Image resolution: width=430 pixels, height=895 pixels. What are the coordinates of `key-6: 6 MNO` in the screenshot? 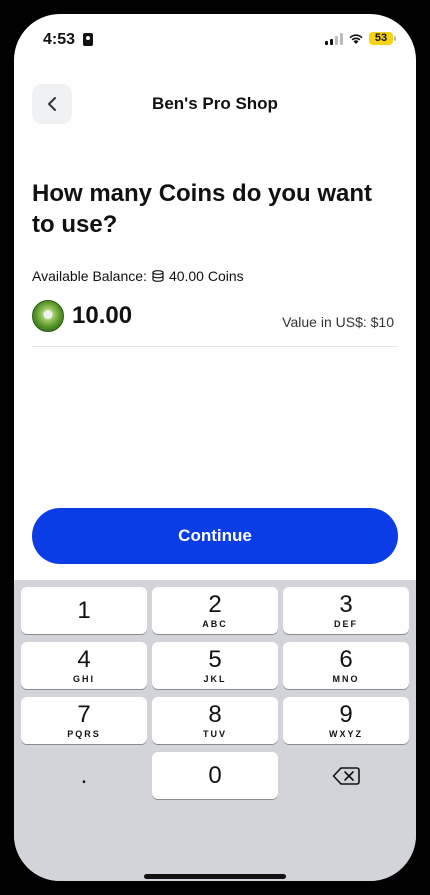 It's located at (346, 665).